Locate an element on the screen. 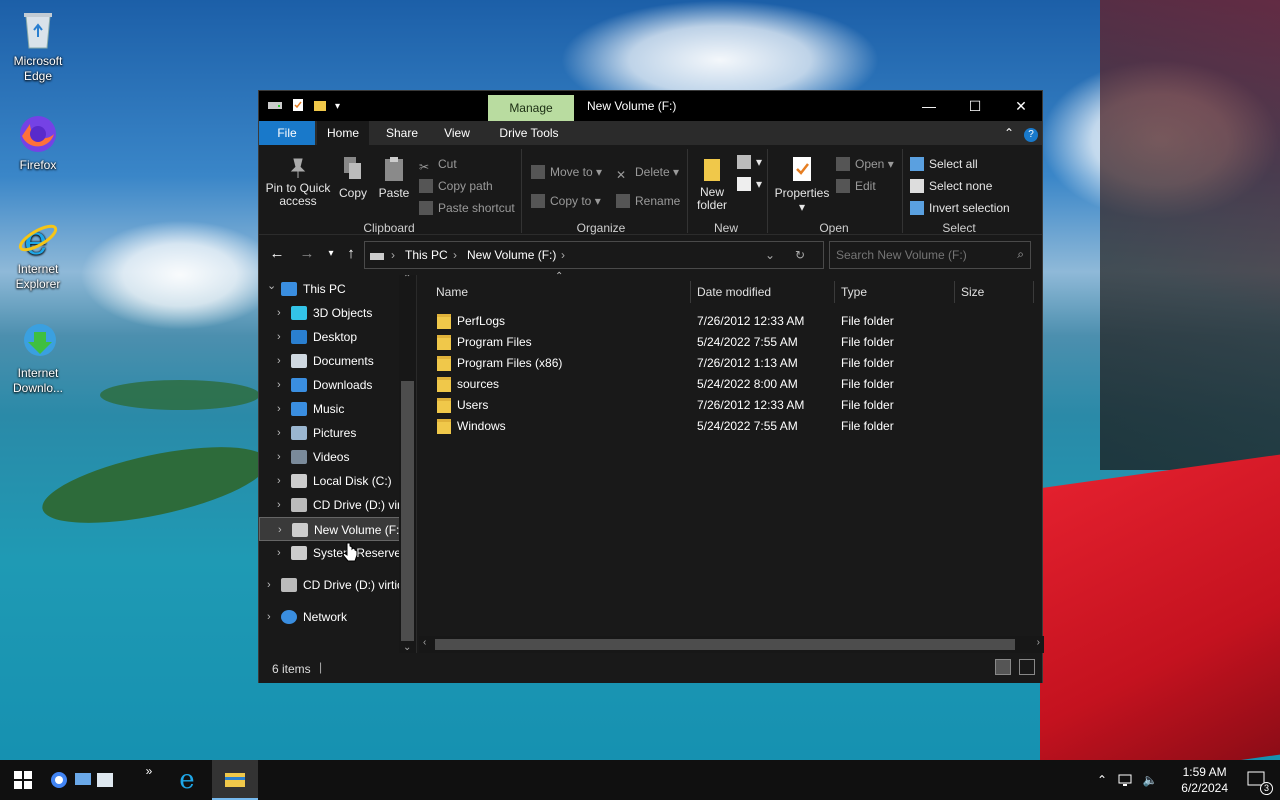 Image resolution: width=1280 pixels, height=800 pixels. maximize-button: ☐ is located at coordinates (975, 106).